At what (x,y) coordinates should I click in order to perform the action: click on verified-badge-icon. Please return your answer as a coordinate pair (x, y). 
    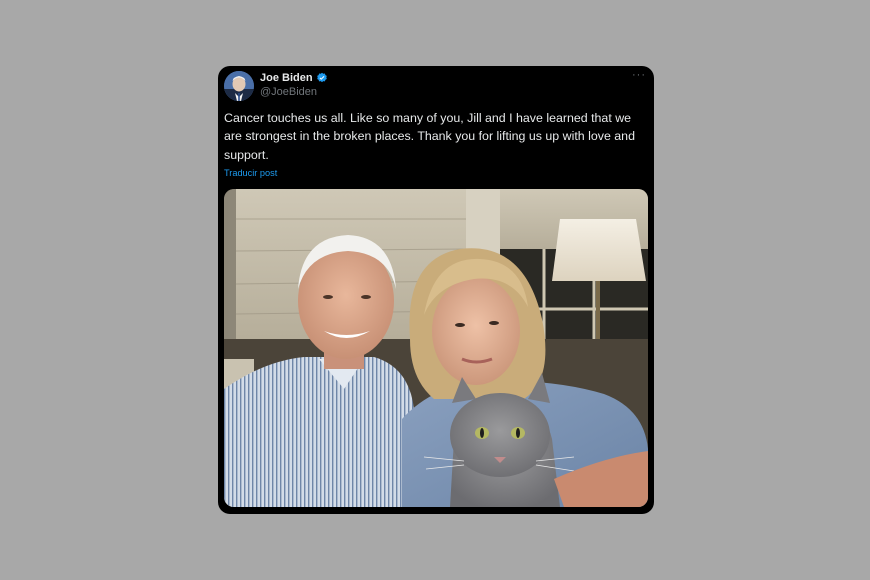
    Looking at the image, I should click on (322, 78).